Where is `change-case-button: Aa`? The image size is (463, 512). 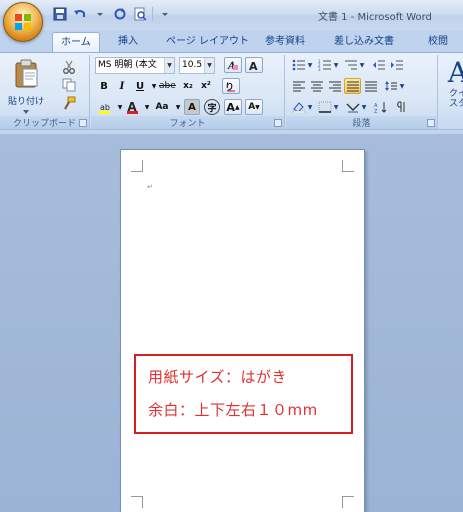 change-case-button: Aa is located at coordinates (162, 107).